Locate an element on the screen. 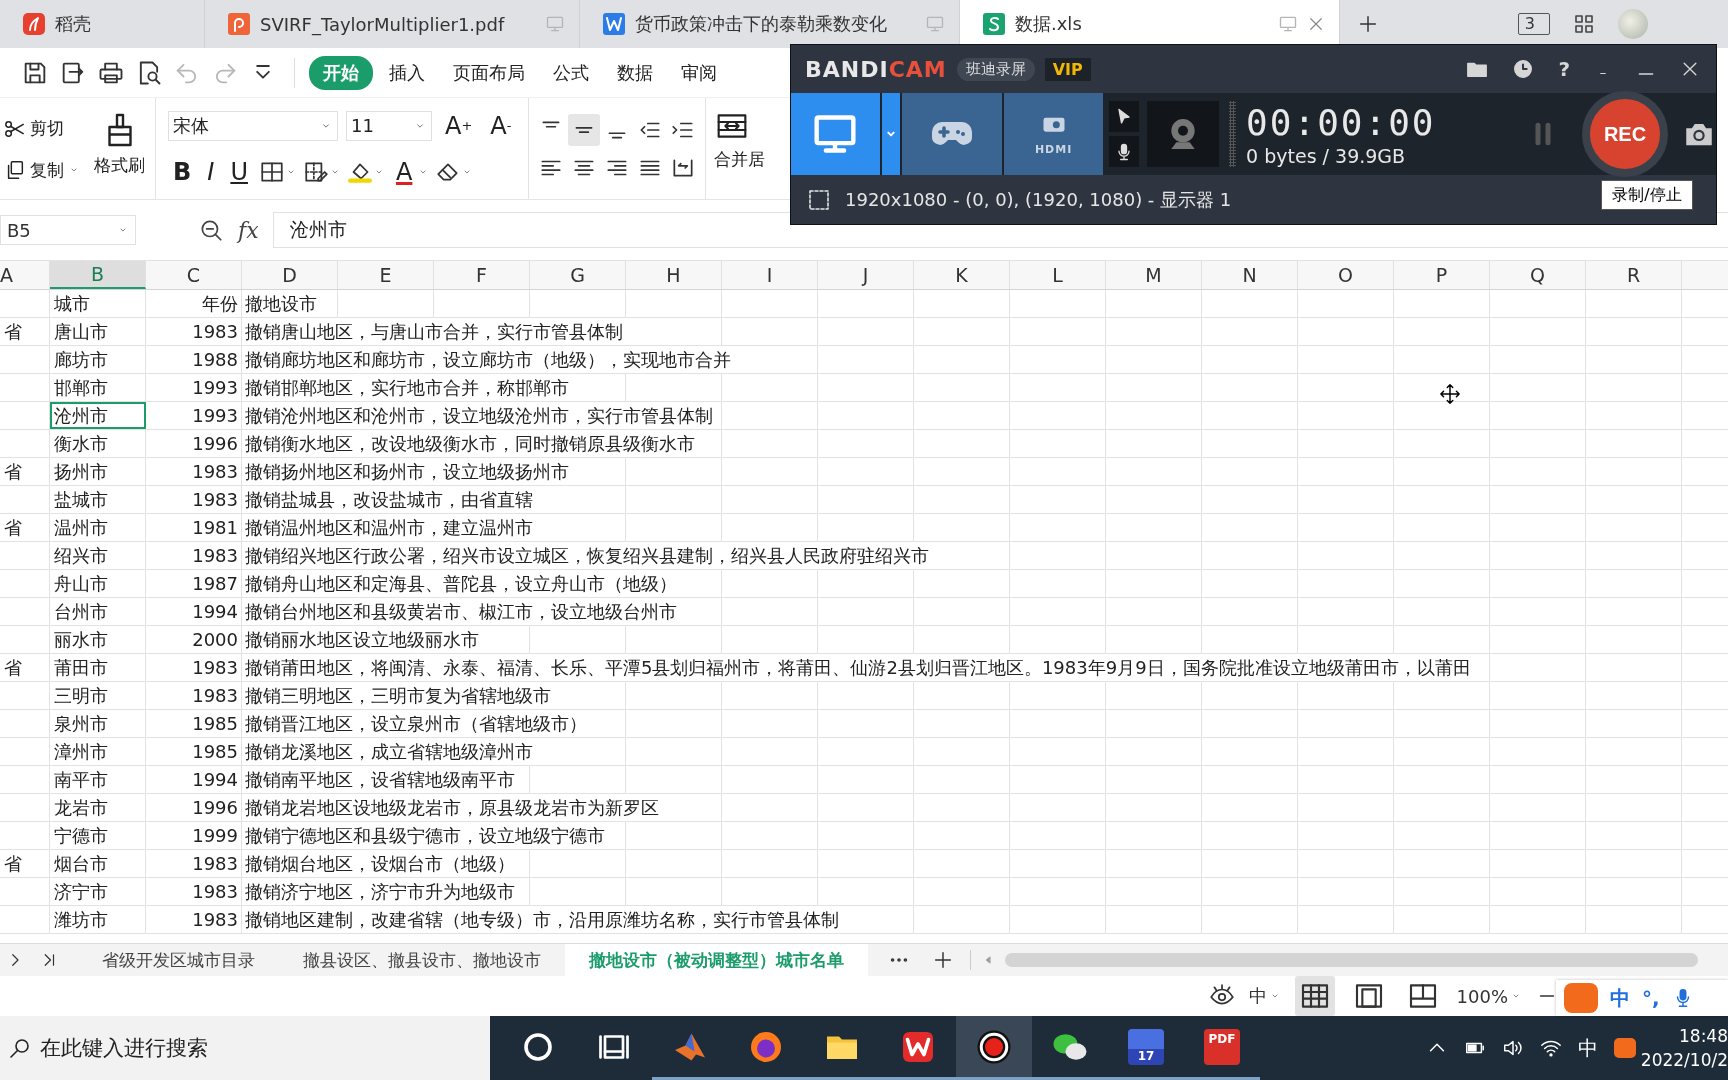 The image size is (1728, 1080). font-size-dropdown: 11 is located at coordinates (389, 125).